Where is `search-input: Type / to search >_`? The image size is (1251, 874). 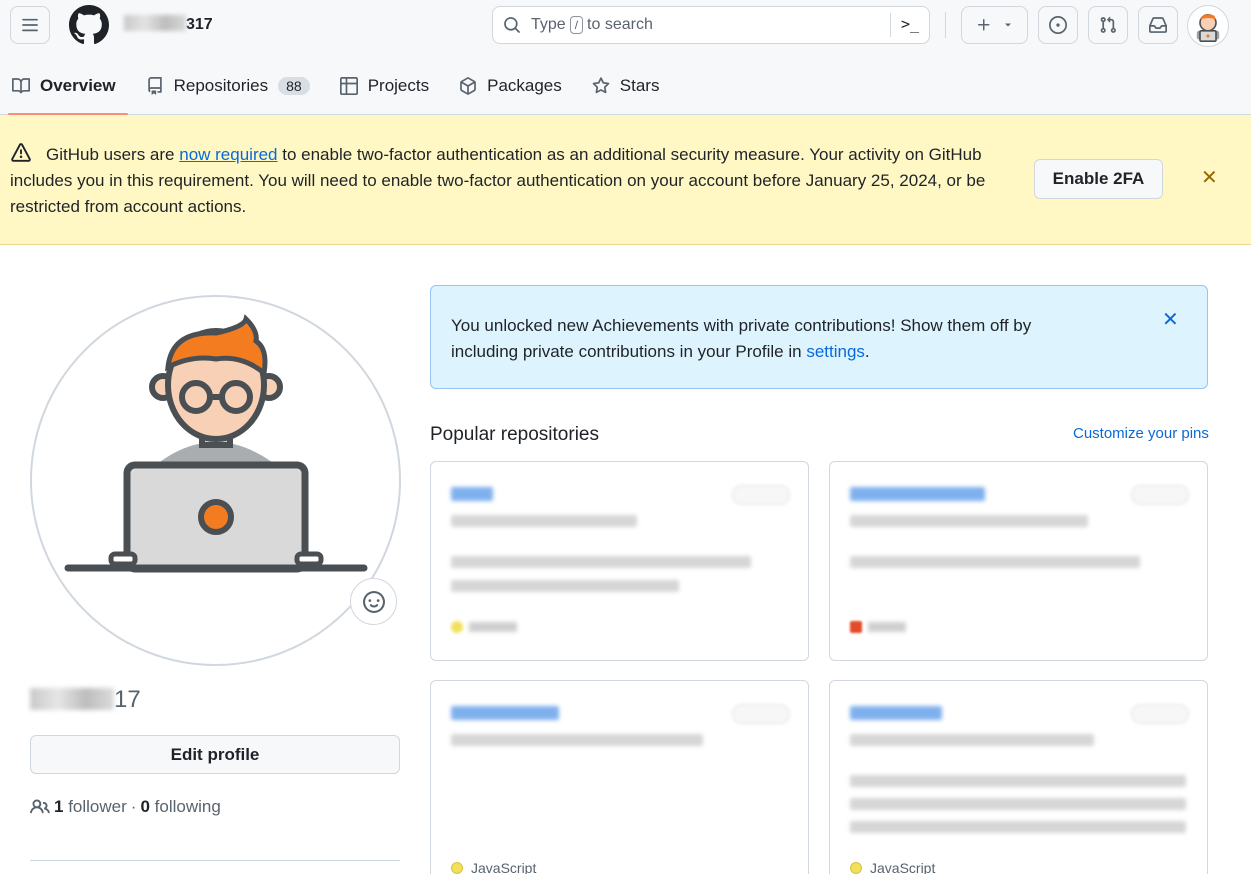
search-input: Type / to search >_ is located at coordinates (711, 25).